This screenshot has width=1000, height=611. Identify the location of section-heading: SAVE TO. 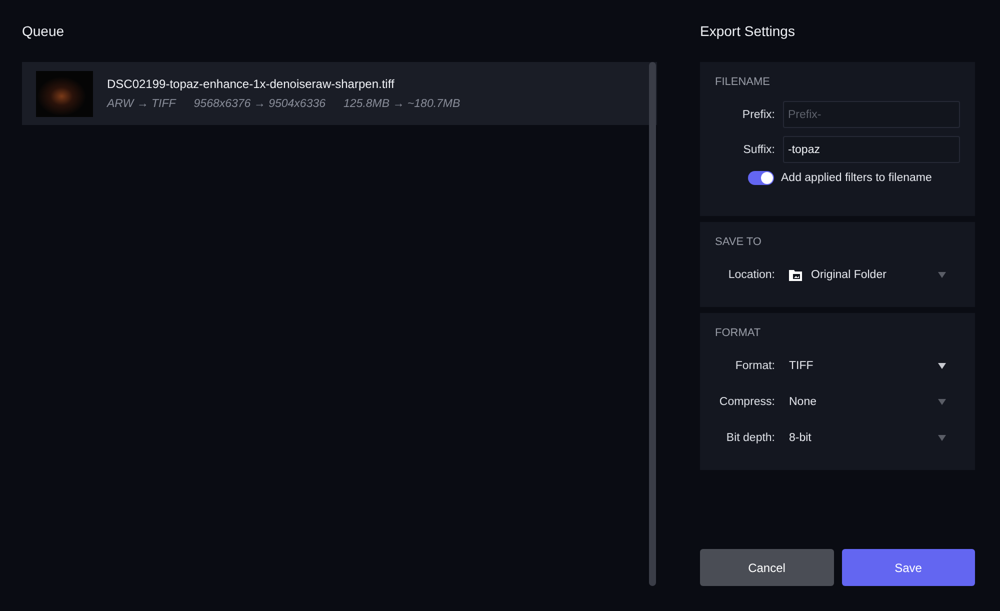
(738, 242).